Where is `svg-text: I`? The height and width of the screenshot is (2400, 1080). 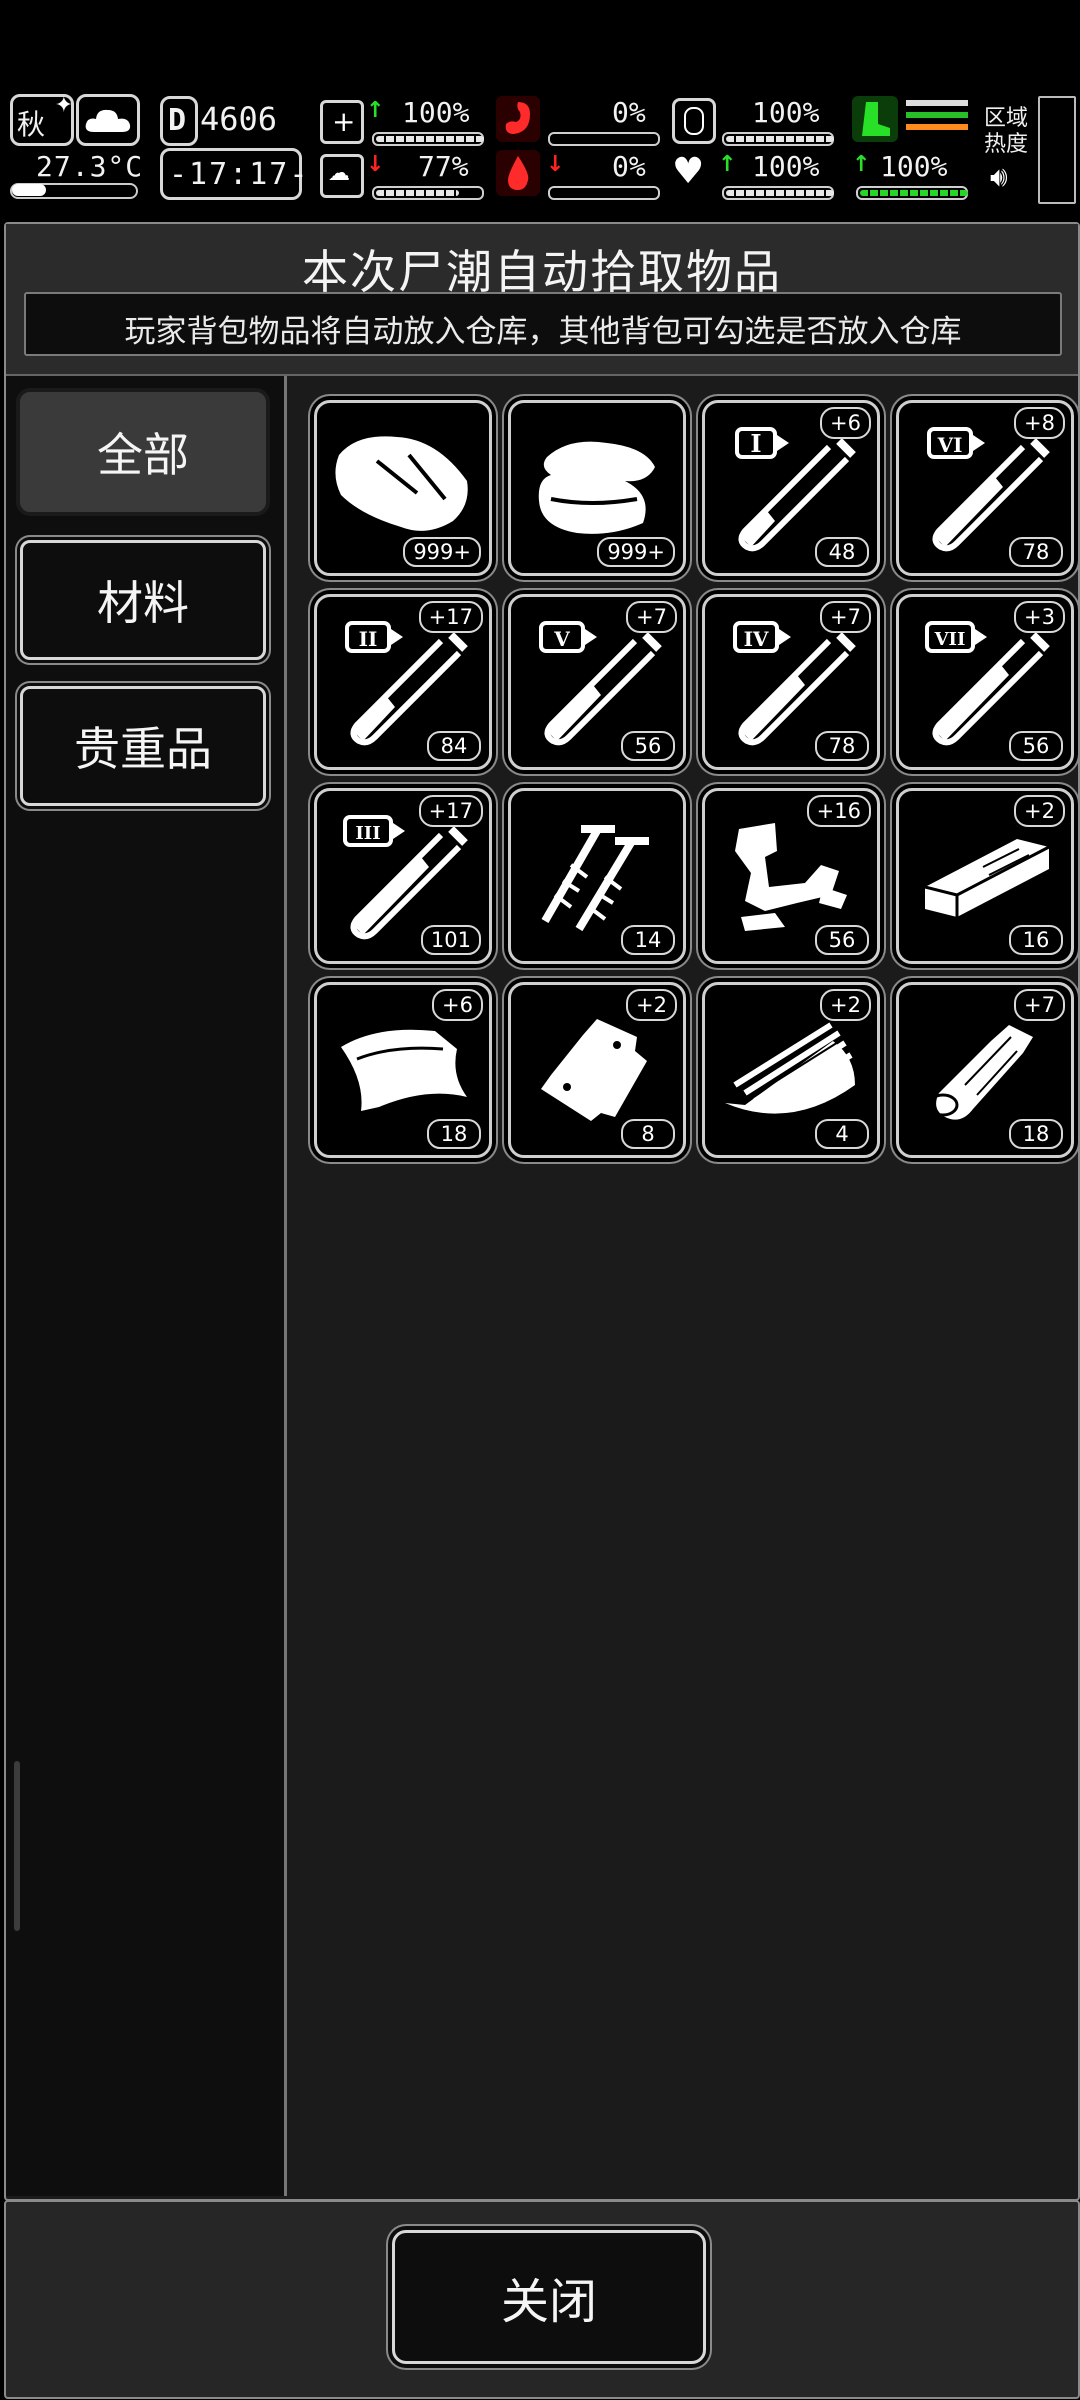 svg-text: I is located at coordinates (755, 443).